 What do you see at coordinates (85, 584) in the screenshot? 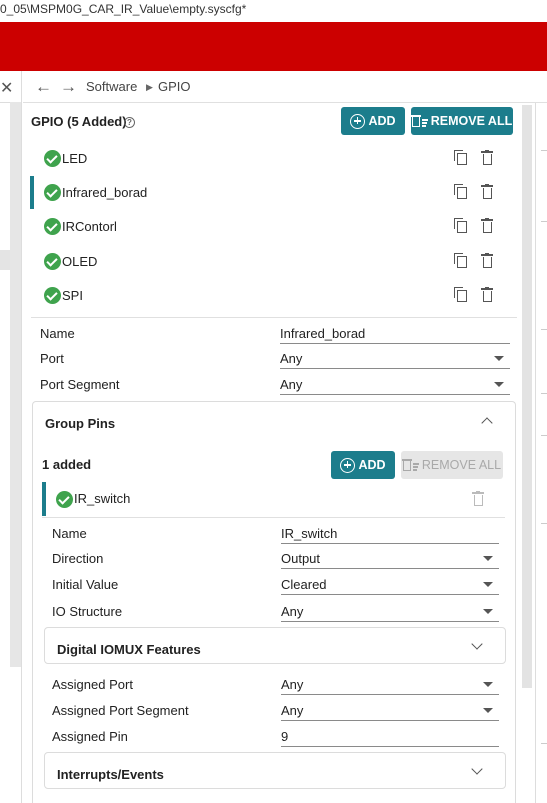
I see `initial-value-label: Initial Value` at bounding box center [85, 584].